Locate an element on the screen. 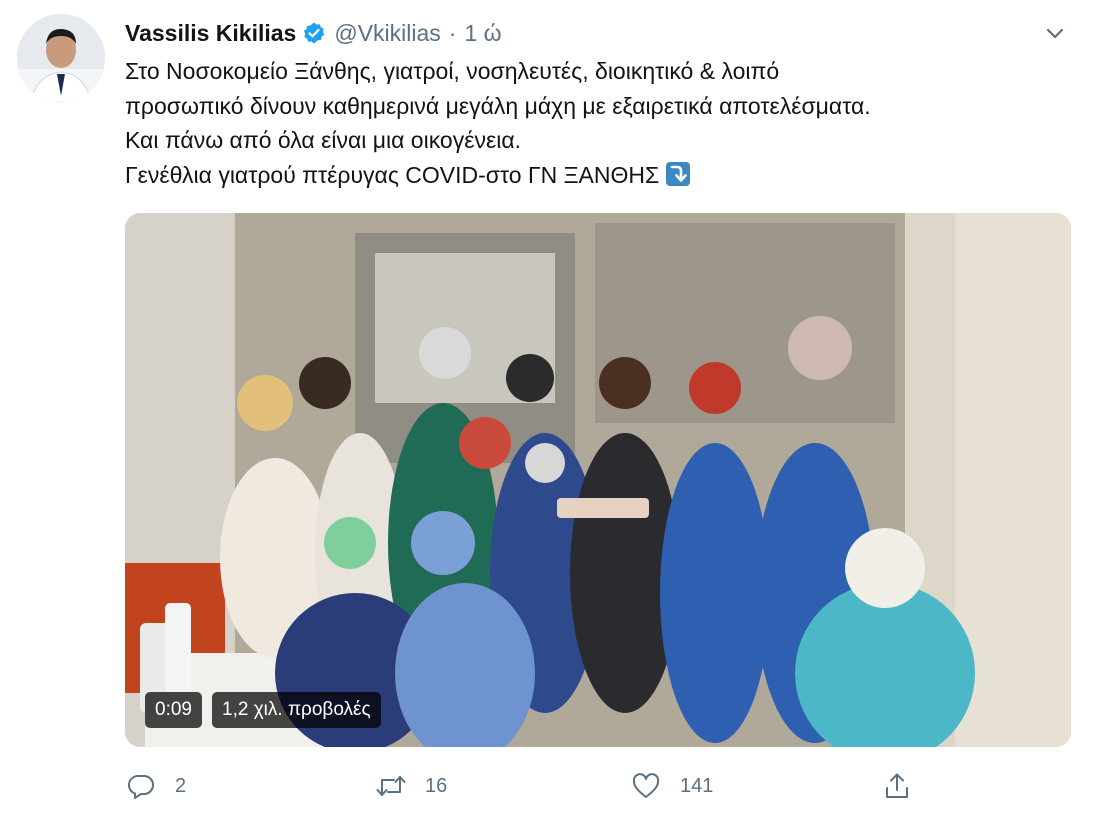 This screenshot has width=1100, height=819. share-button is located at coordinates (897, 786).